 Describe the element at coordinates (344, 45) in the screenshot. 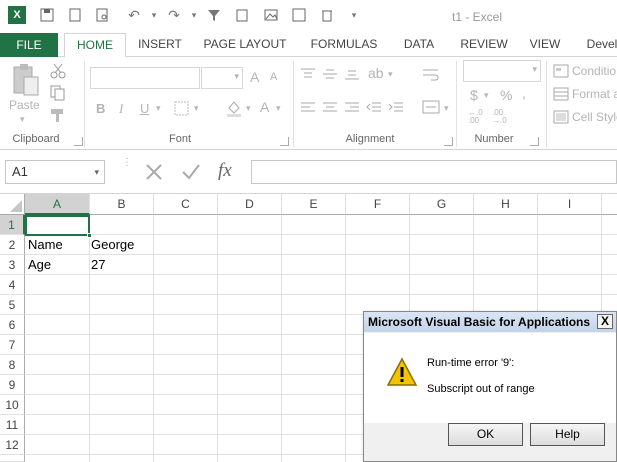

I see `tab-formulas: FORMULAS` at that location.